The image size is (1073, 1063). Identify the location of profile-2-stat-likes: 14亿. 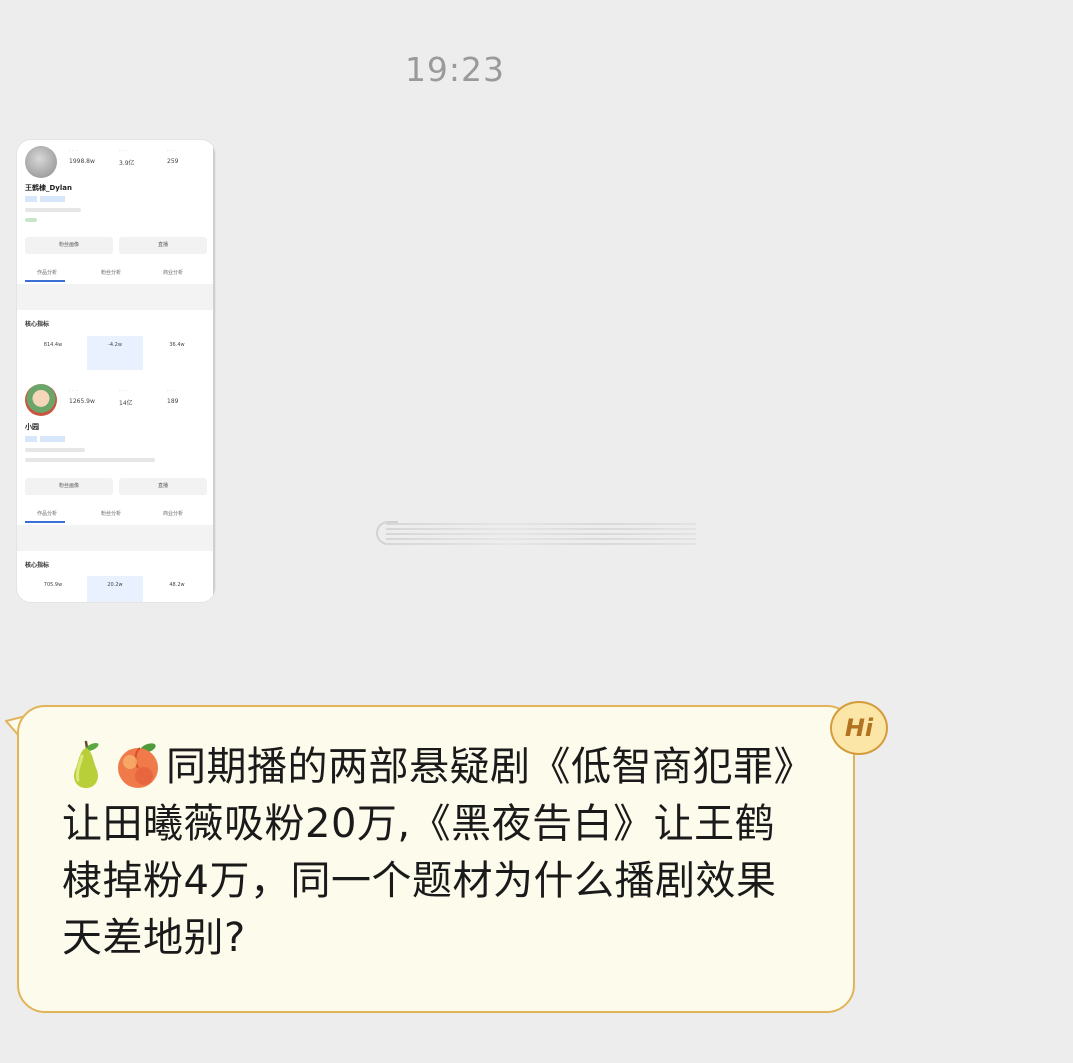
(126, 403).